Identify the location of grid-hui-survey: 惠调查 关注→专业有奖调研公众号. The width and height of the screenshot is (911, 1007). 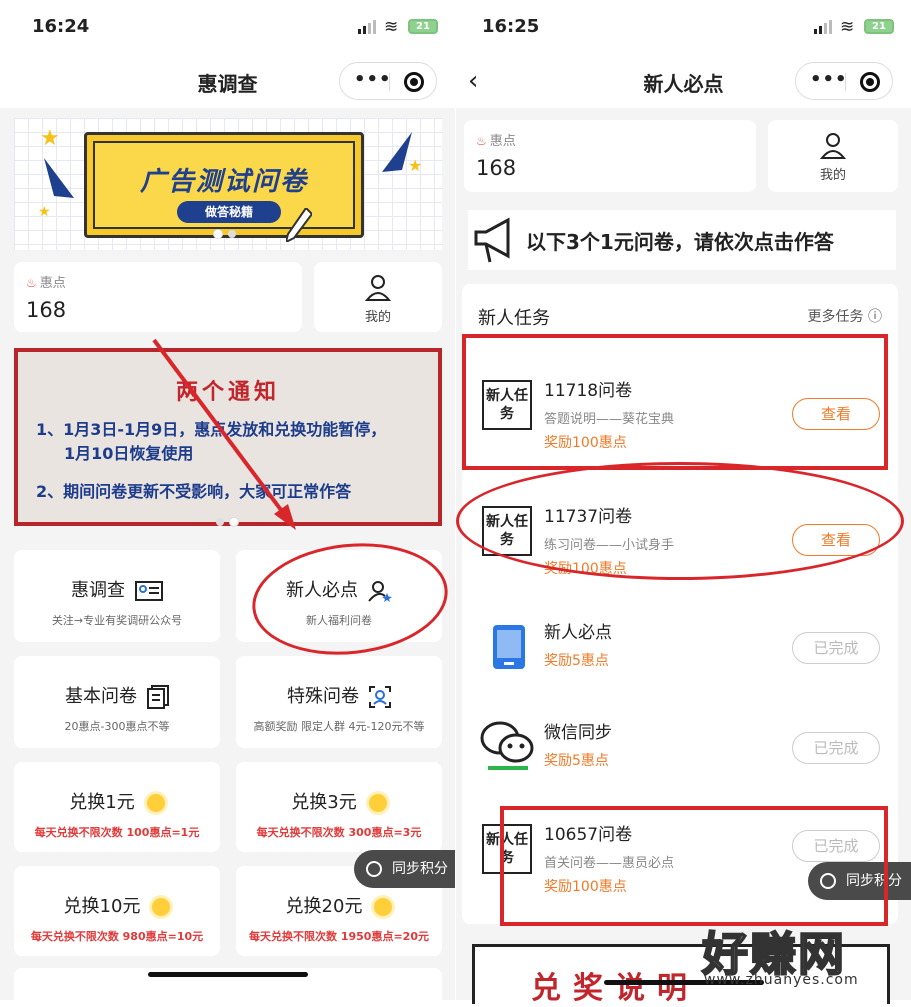
(117, 596).